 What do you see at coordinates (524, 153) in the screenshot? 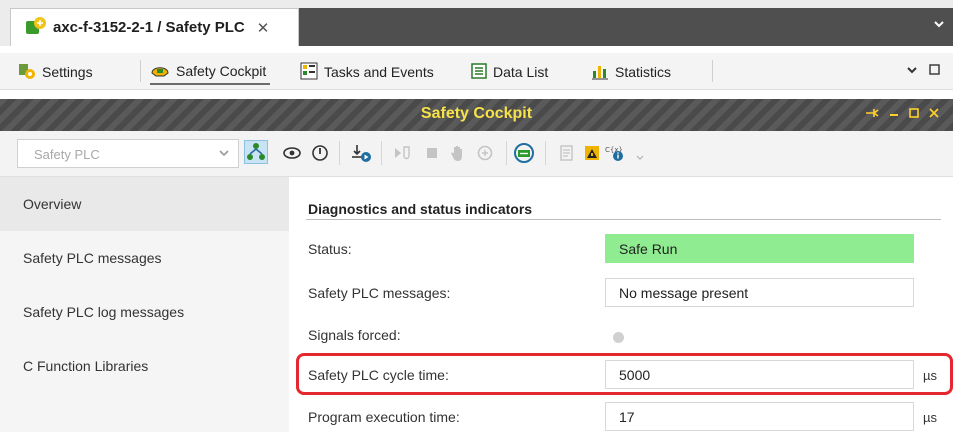
I see `online-monitor-icon` at bounding box center [524, 153].